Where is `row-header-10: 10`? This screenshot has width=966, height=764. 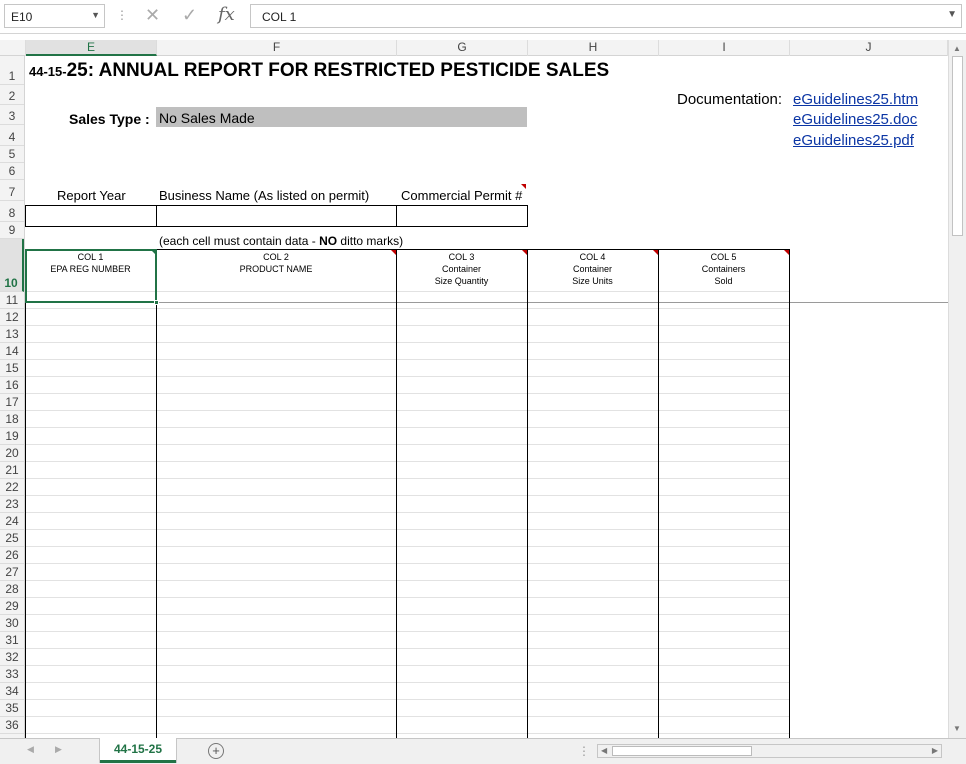
row-header-10: 10 is located at coordinates (12, 265).